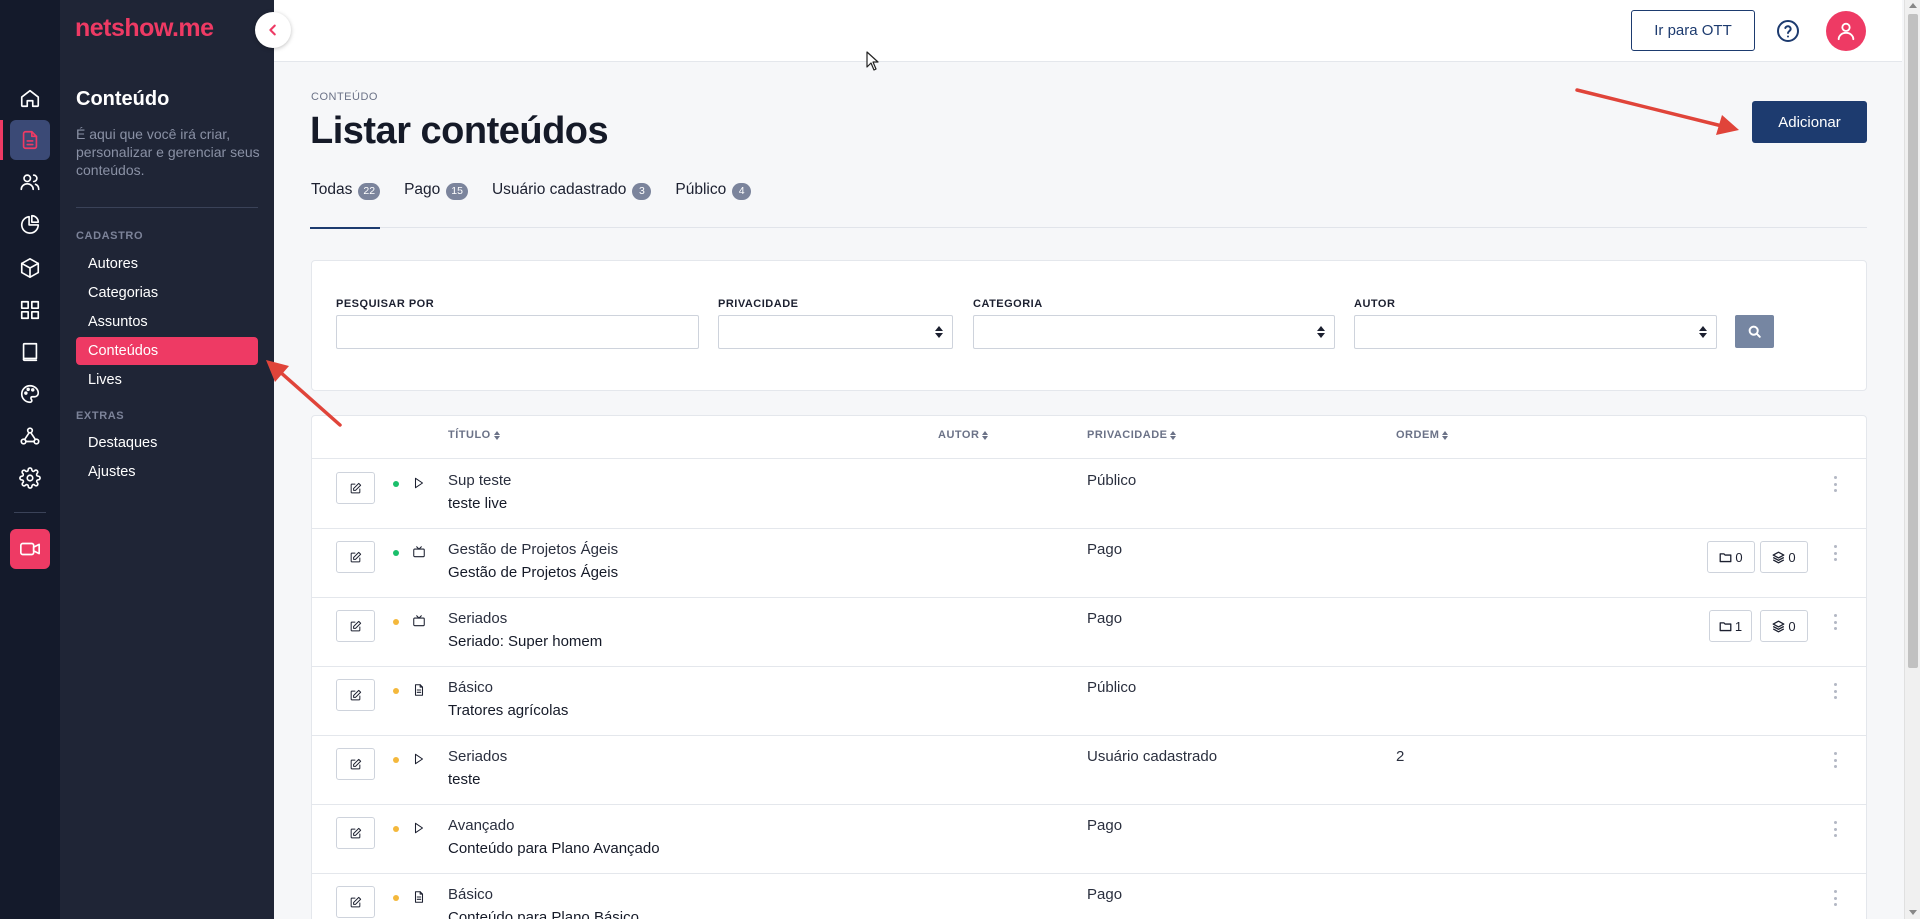 The height and width of the screenshot is (919, 1920). What do you see at coordinates (30, 394) in the screenshot?
I see `palette-icon` at bounding box center [30, 394].